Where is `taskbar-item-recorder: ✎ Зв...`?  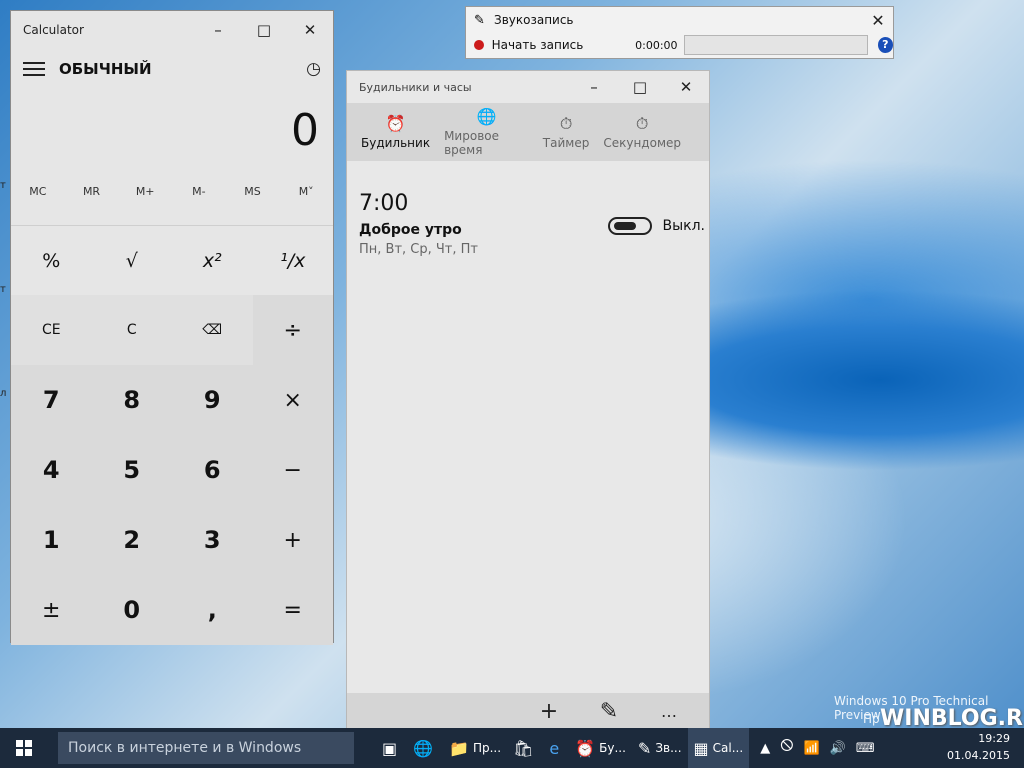
taskbar-item-recorder: ✎ Зв... is located at coordinates (660, 748).